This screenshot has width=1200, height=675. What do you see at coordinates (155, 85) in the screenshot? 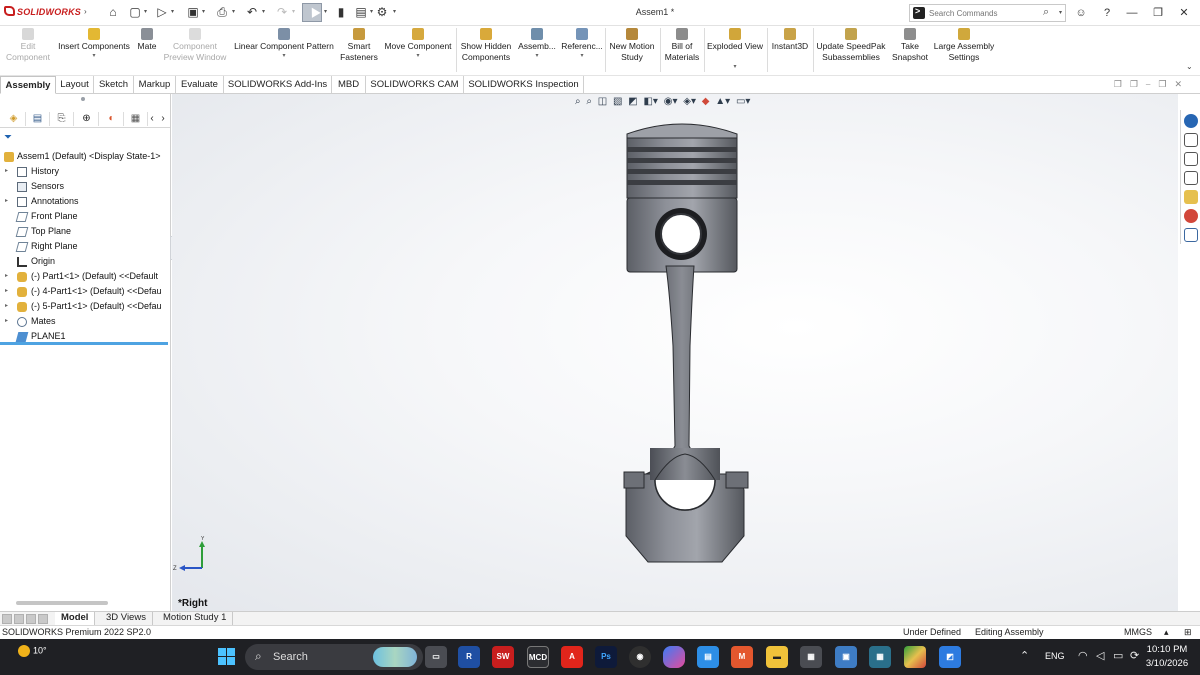
I see `tab-markup: Markup` at bounding box center [155, 85].